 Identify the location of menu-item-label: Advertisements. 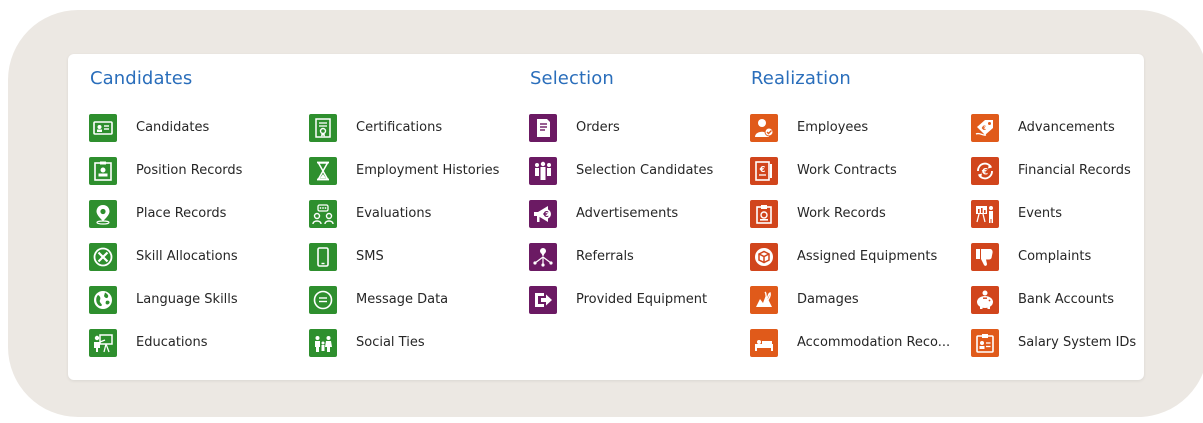
(627, 213).